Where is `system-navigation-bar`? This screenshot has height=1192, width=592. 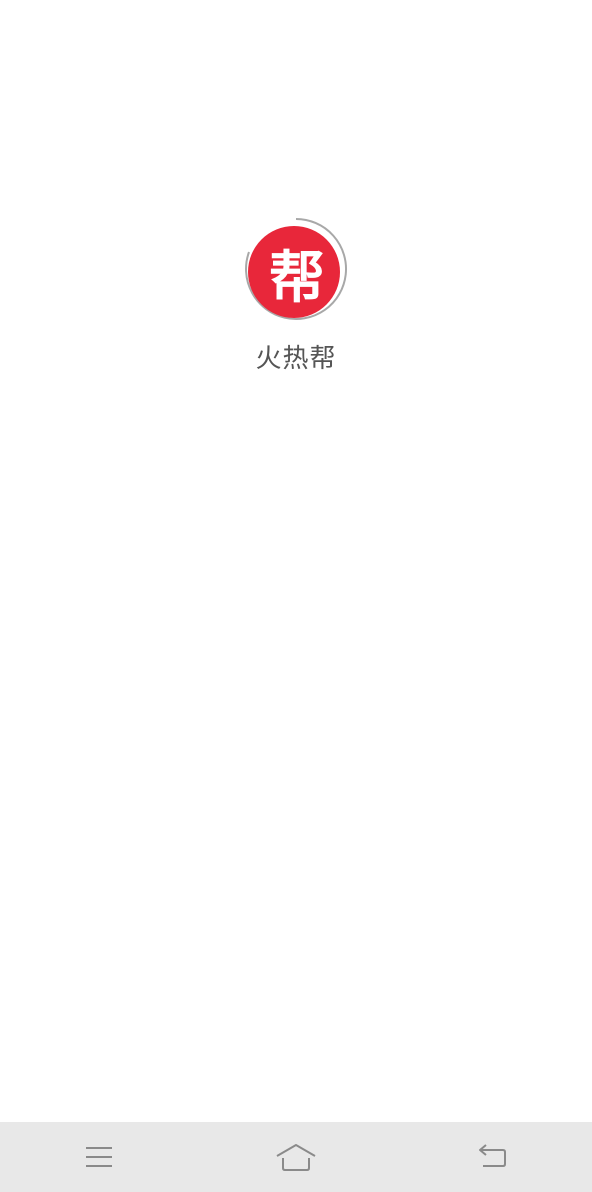
system-navigation-bar is located at coordinates (296, 1157).